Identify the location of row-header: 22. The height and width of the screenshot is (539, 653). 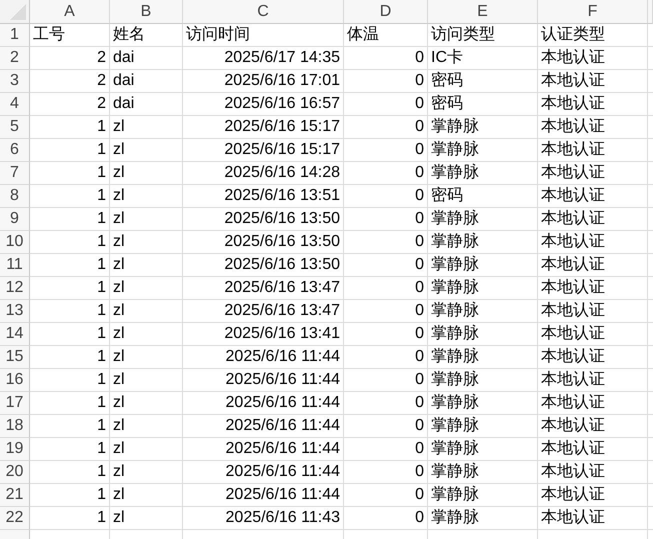
(15, 518).